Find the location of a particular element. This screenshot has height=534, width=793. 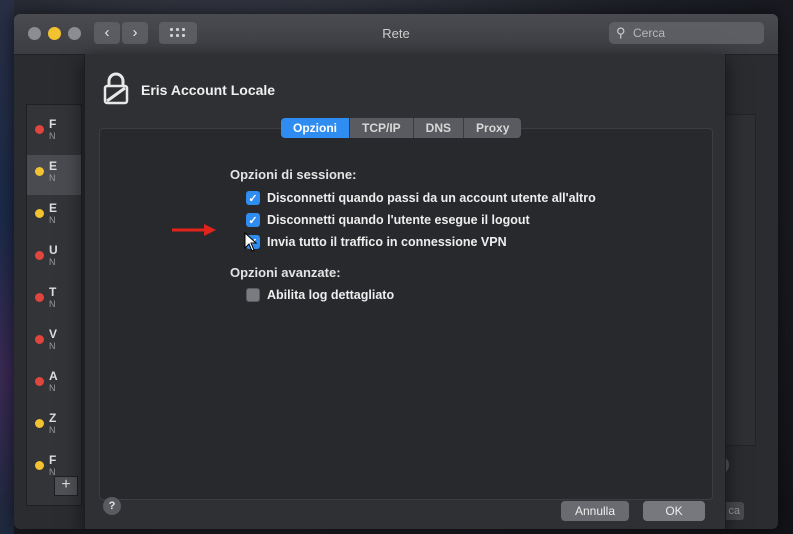

tab-dns: DNS is located at coordinates (439, 128).